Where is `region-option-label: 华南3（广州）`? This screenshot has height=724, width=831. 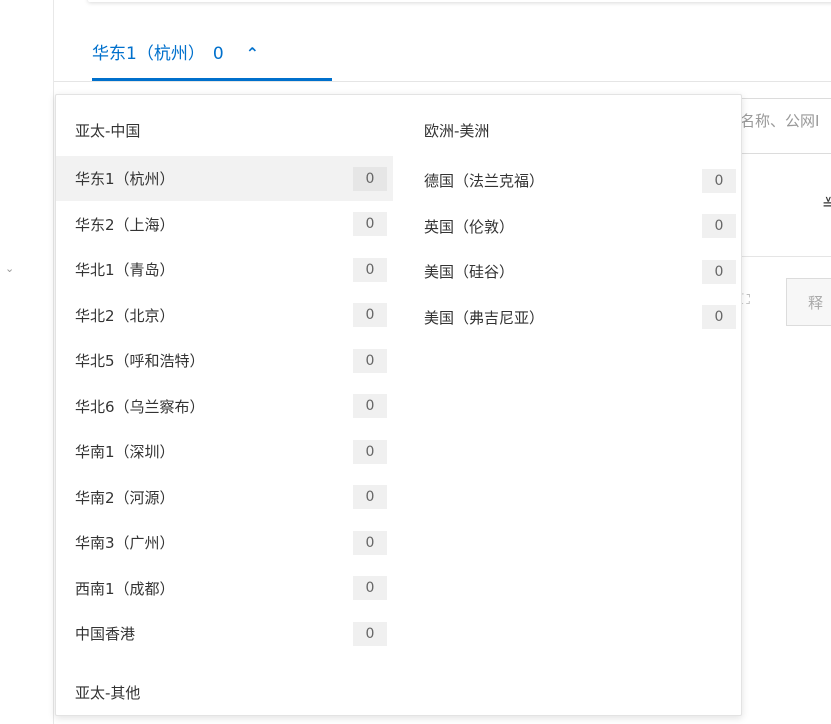
region-option-label: 华南3（广州） is located at coordinates (125, 543).